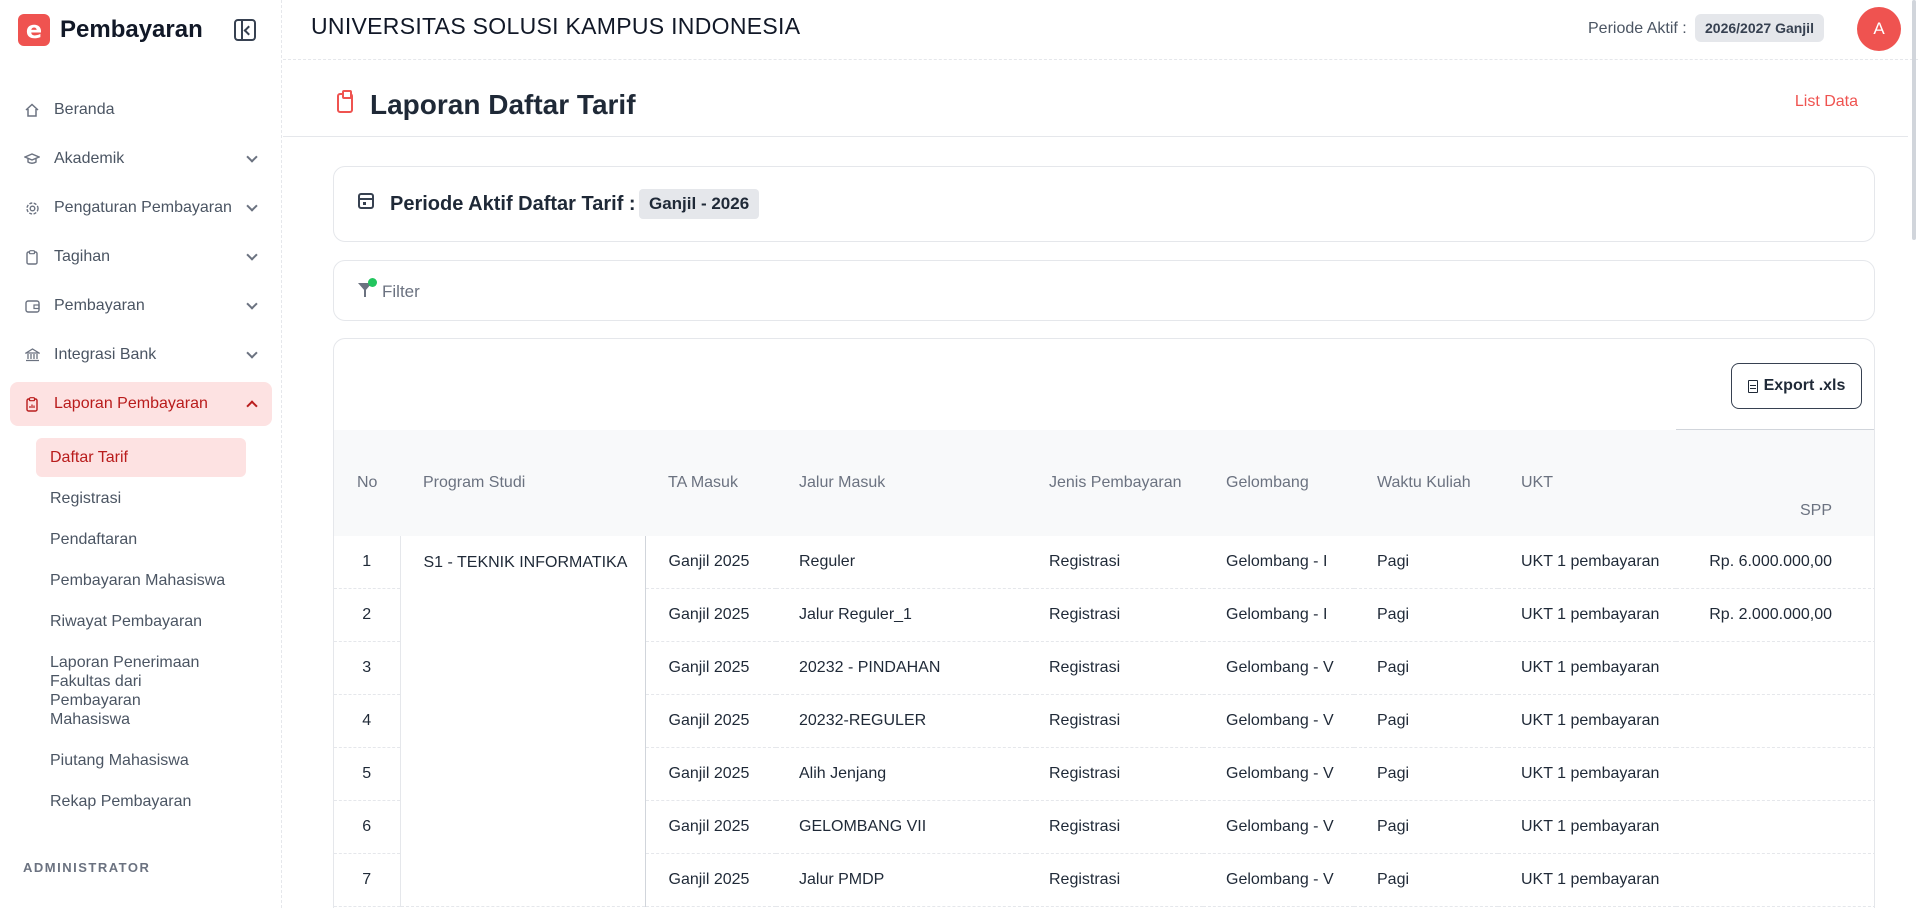  I want to click on sidebar-item-label: Tagihan, so click(82, 256).